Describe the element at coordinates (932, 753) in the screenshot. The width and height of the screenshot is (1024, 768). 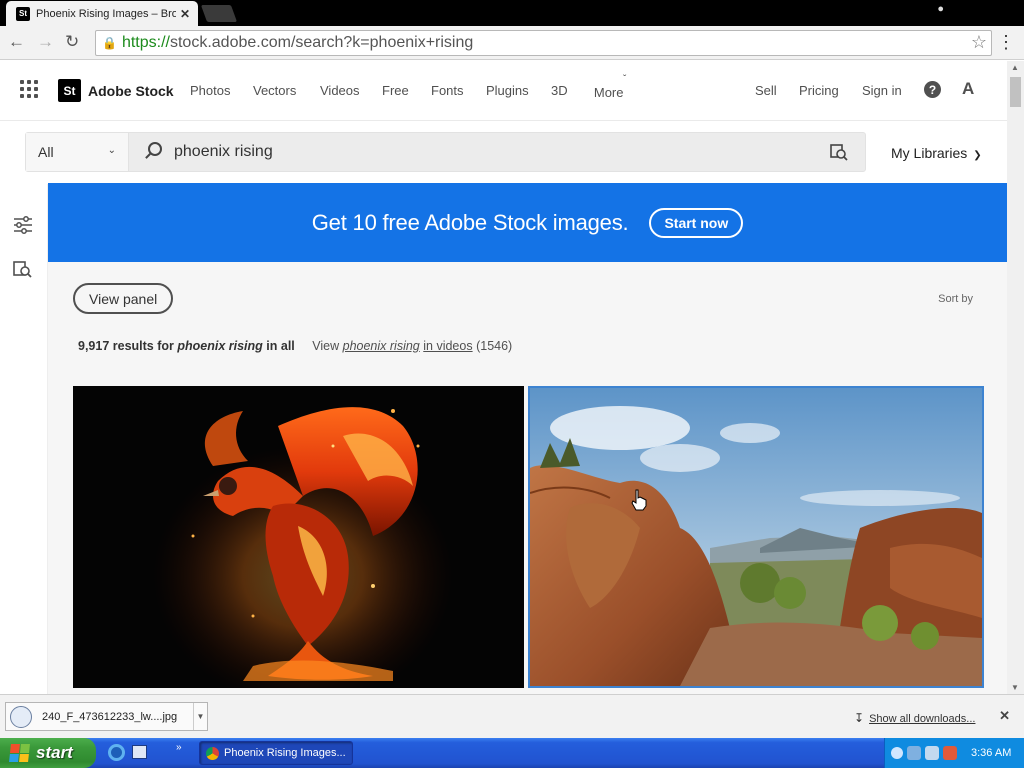
I see `display-icon` at that location.